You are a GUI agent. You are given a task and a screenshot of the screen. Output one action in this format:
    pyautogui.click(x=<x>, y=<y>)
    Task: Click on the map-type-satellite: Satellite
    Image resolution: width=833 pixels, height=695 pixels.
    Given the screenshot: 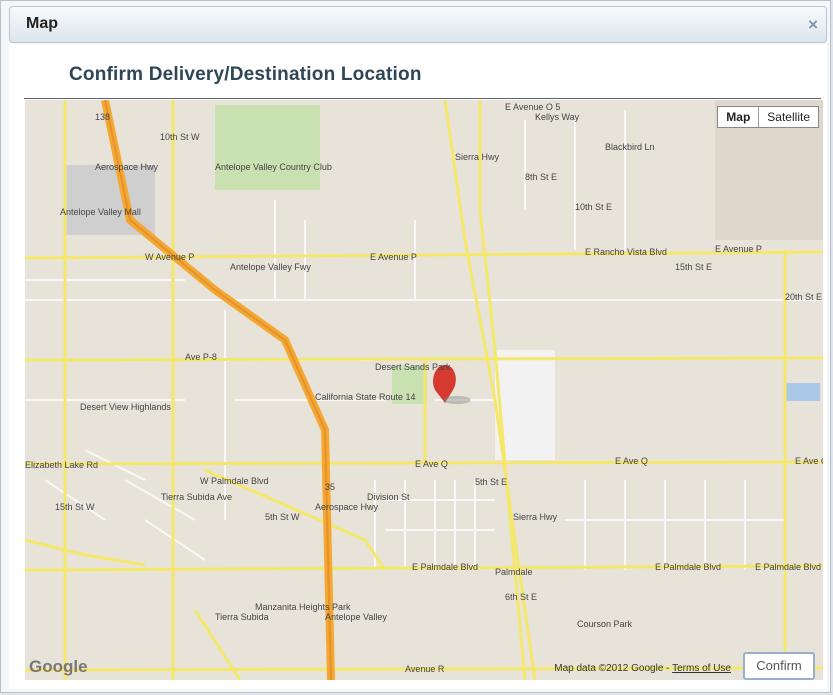 What is the action you would take?
    pyautogui.click(x=788, y=117)
    